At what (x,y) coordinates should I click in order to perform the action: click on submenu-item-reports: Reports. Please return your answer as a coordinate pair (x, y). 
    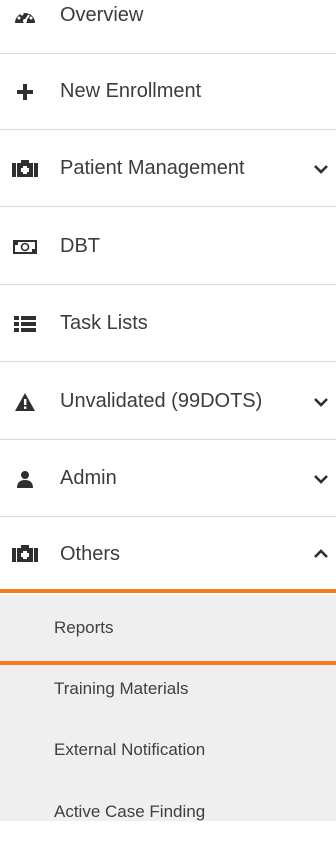
    Looking at the image, I should click on (168, 628).